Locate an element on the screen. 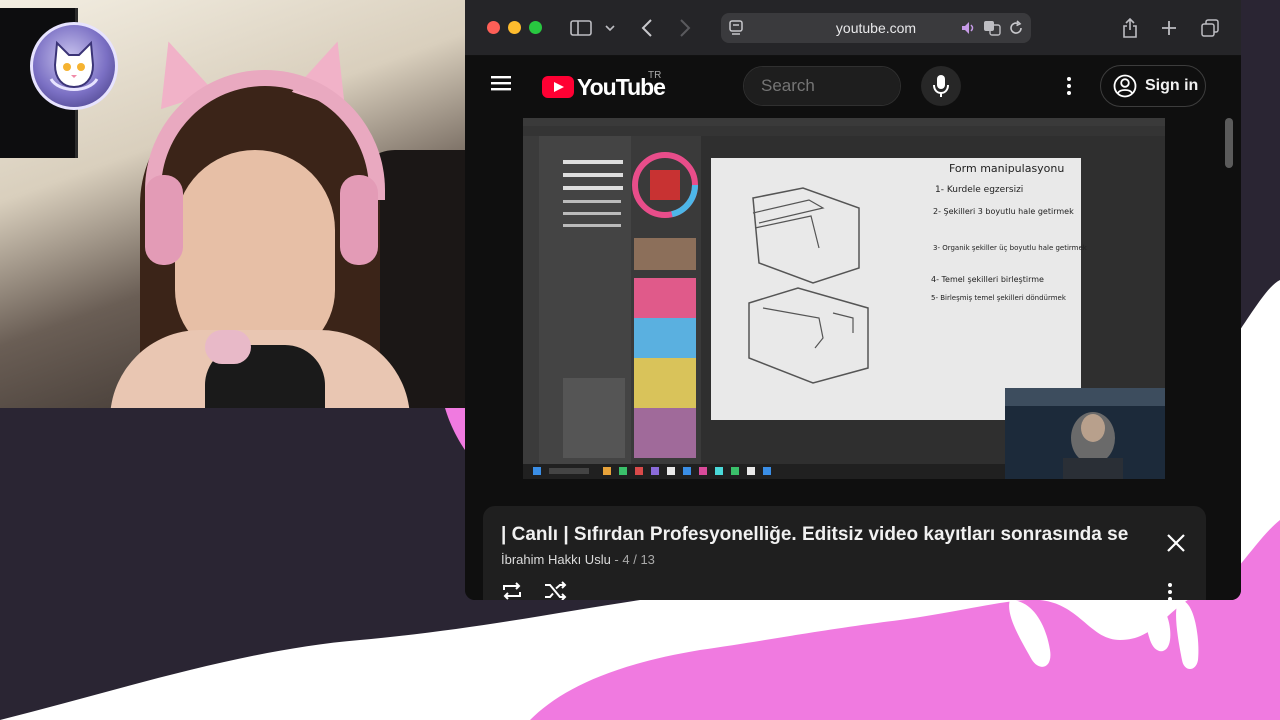  translate-icon is located at coordinates (992, 30).